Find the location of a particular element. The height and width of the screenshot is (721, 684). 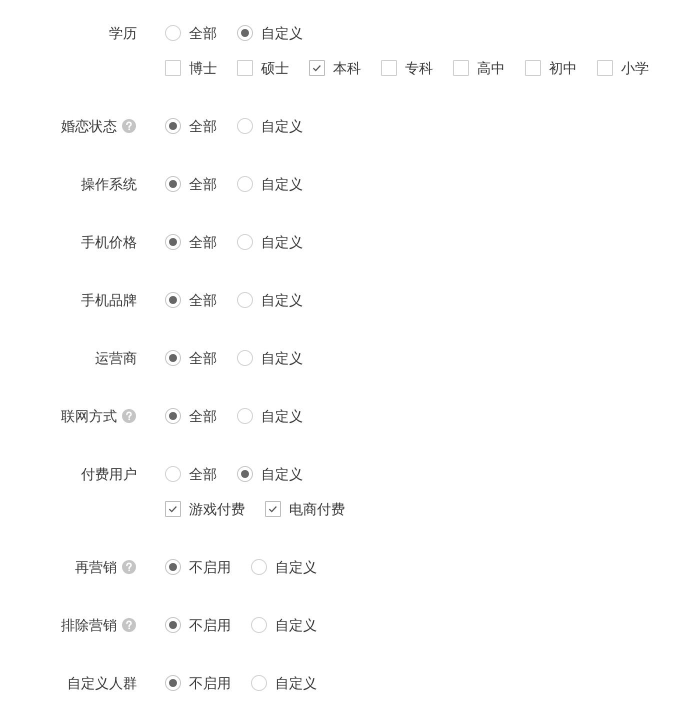

field-label: 手机品牌 is located at coordinates (109, 300).